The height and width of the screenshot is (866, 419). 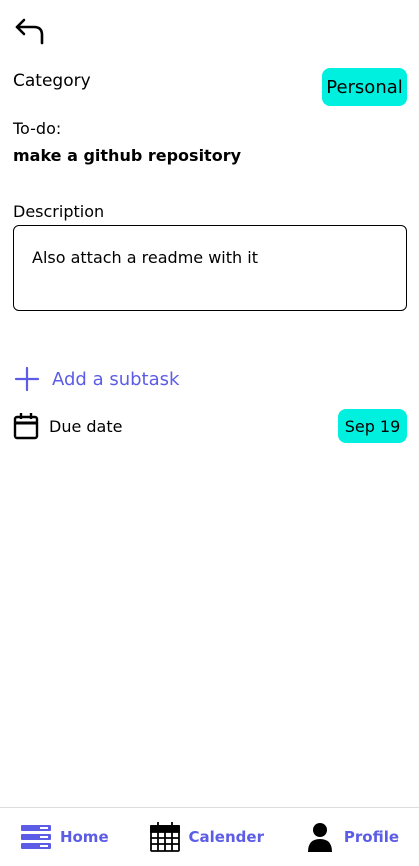 What do you see at coordinates (27, 379) in the screenshot?
I see `plus-icon` at bounding box center [27, 379].